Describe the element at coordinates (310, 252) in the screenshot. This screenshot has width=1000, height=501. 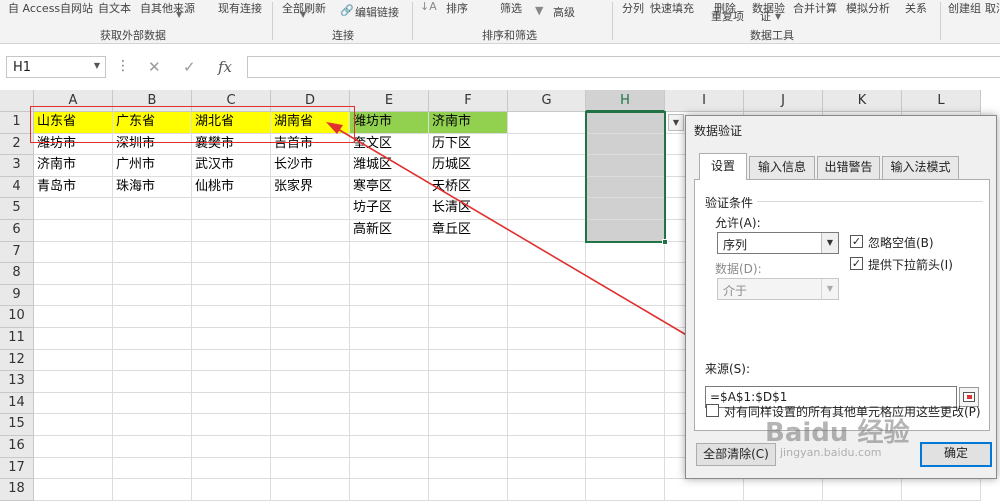
I see `cell-D7` at that location.